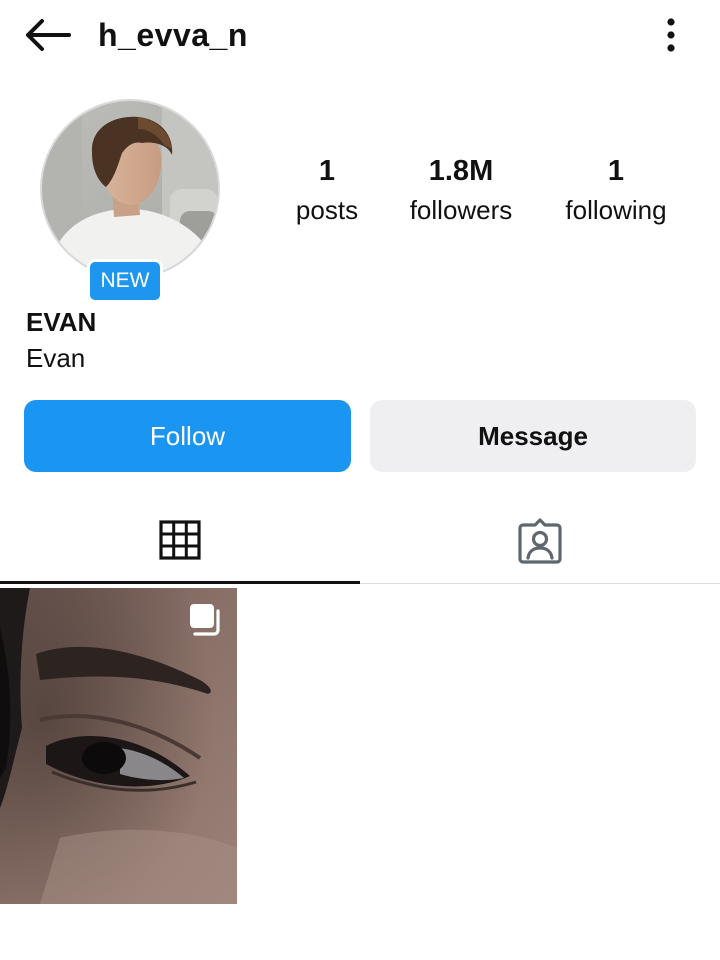 Image resolution: width=720 pixels, height=960 pixels. I want to click on back-arrow-icon, so click(47, 35).